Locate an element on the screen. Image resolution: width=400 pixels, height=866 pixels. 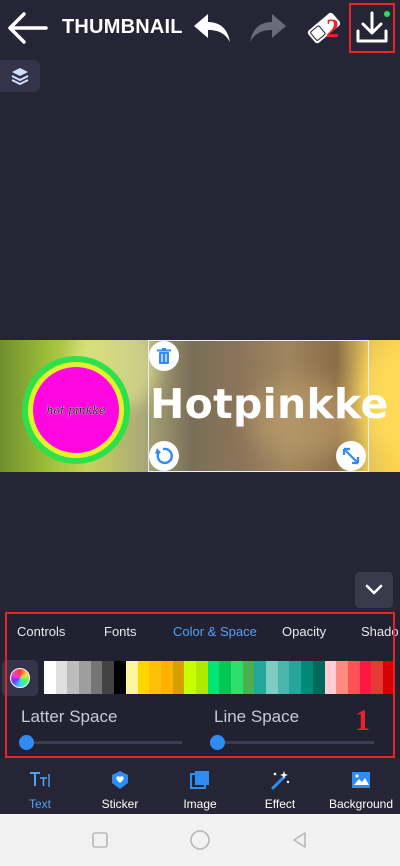
undo-button is located at coordinates (212, 28).